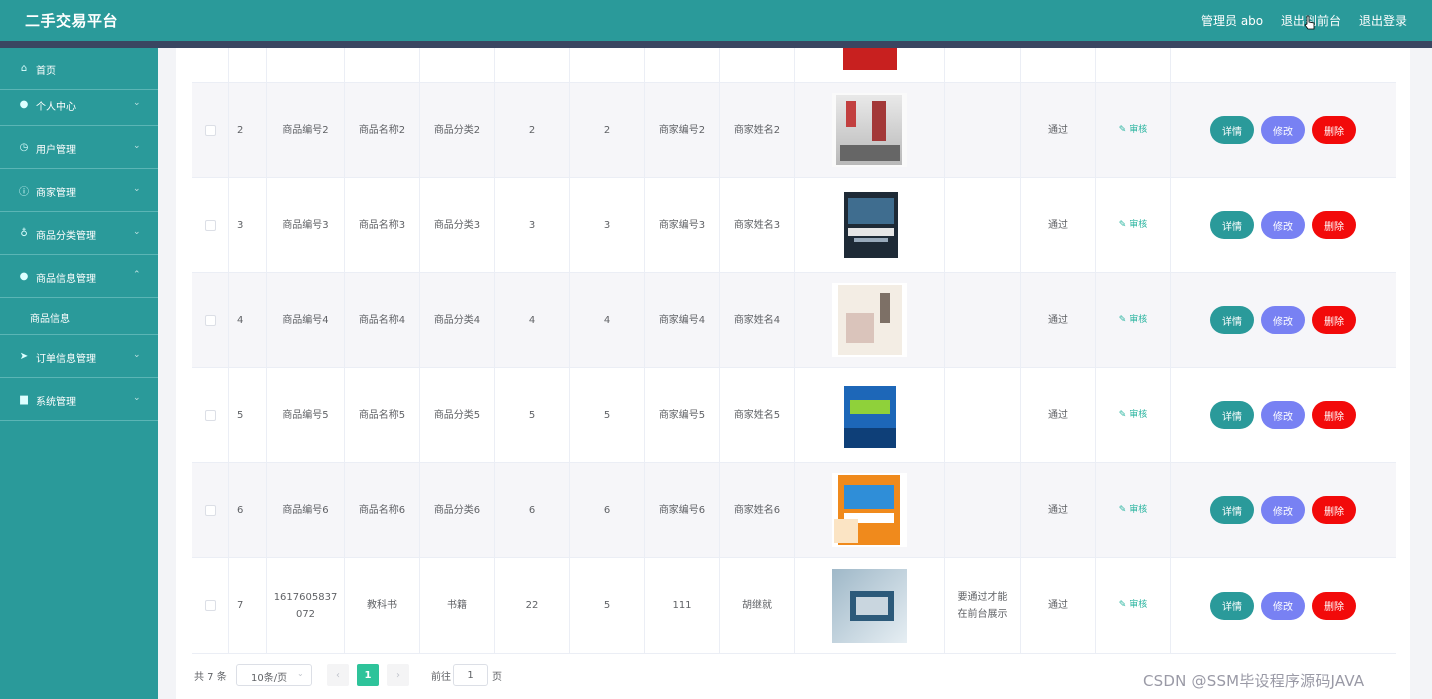 The width and height of the screenshot is (1432, 699). Describe the element at coordinates (66, 359) in the screenshot. I see `sidebar-item-label: 订单信息管理` at that location.